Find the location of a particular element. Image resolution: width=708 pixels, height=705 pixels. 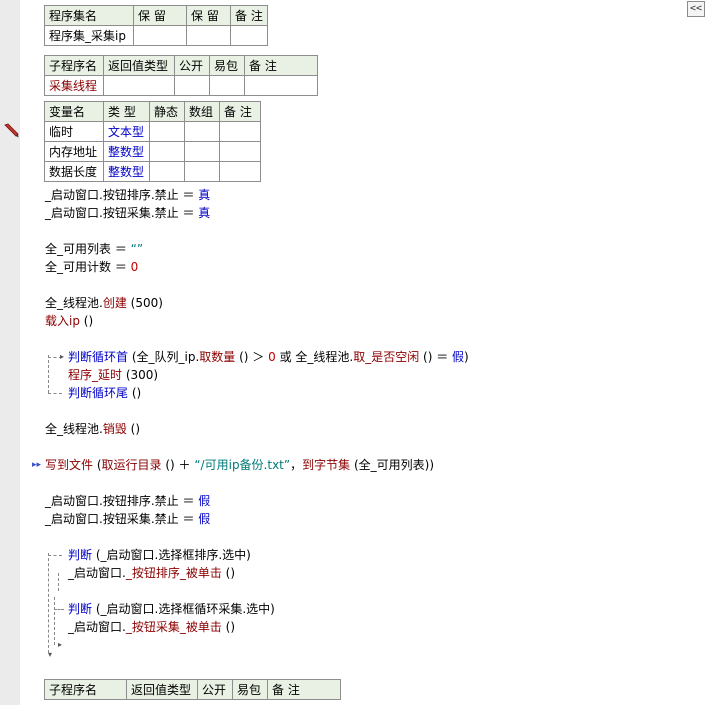

code-line: 判断 (_启动窗口.选择框排序.选中) is located at coordinates (159, 555).